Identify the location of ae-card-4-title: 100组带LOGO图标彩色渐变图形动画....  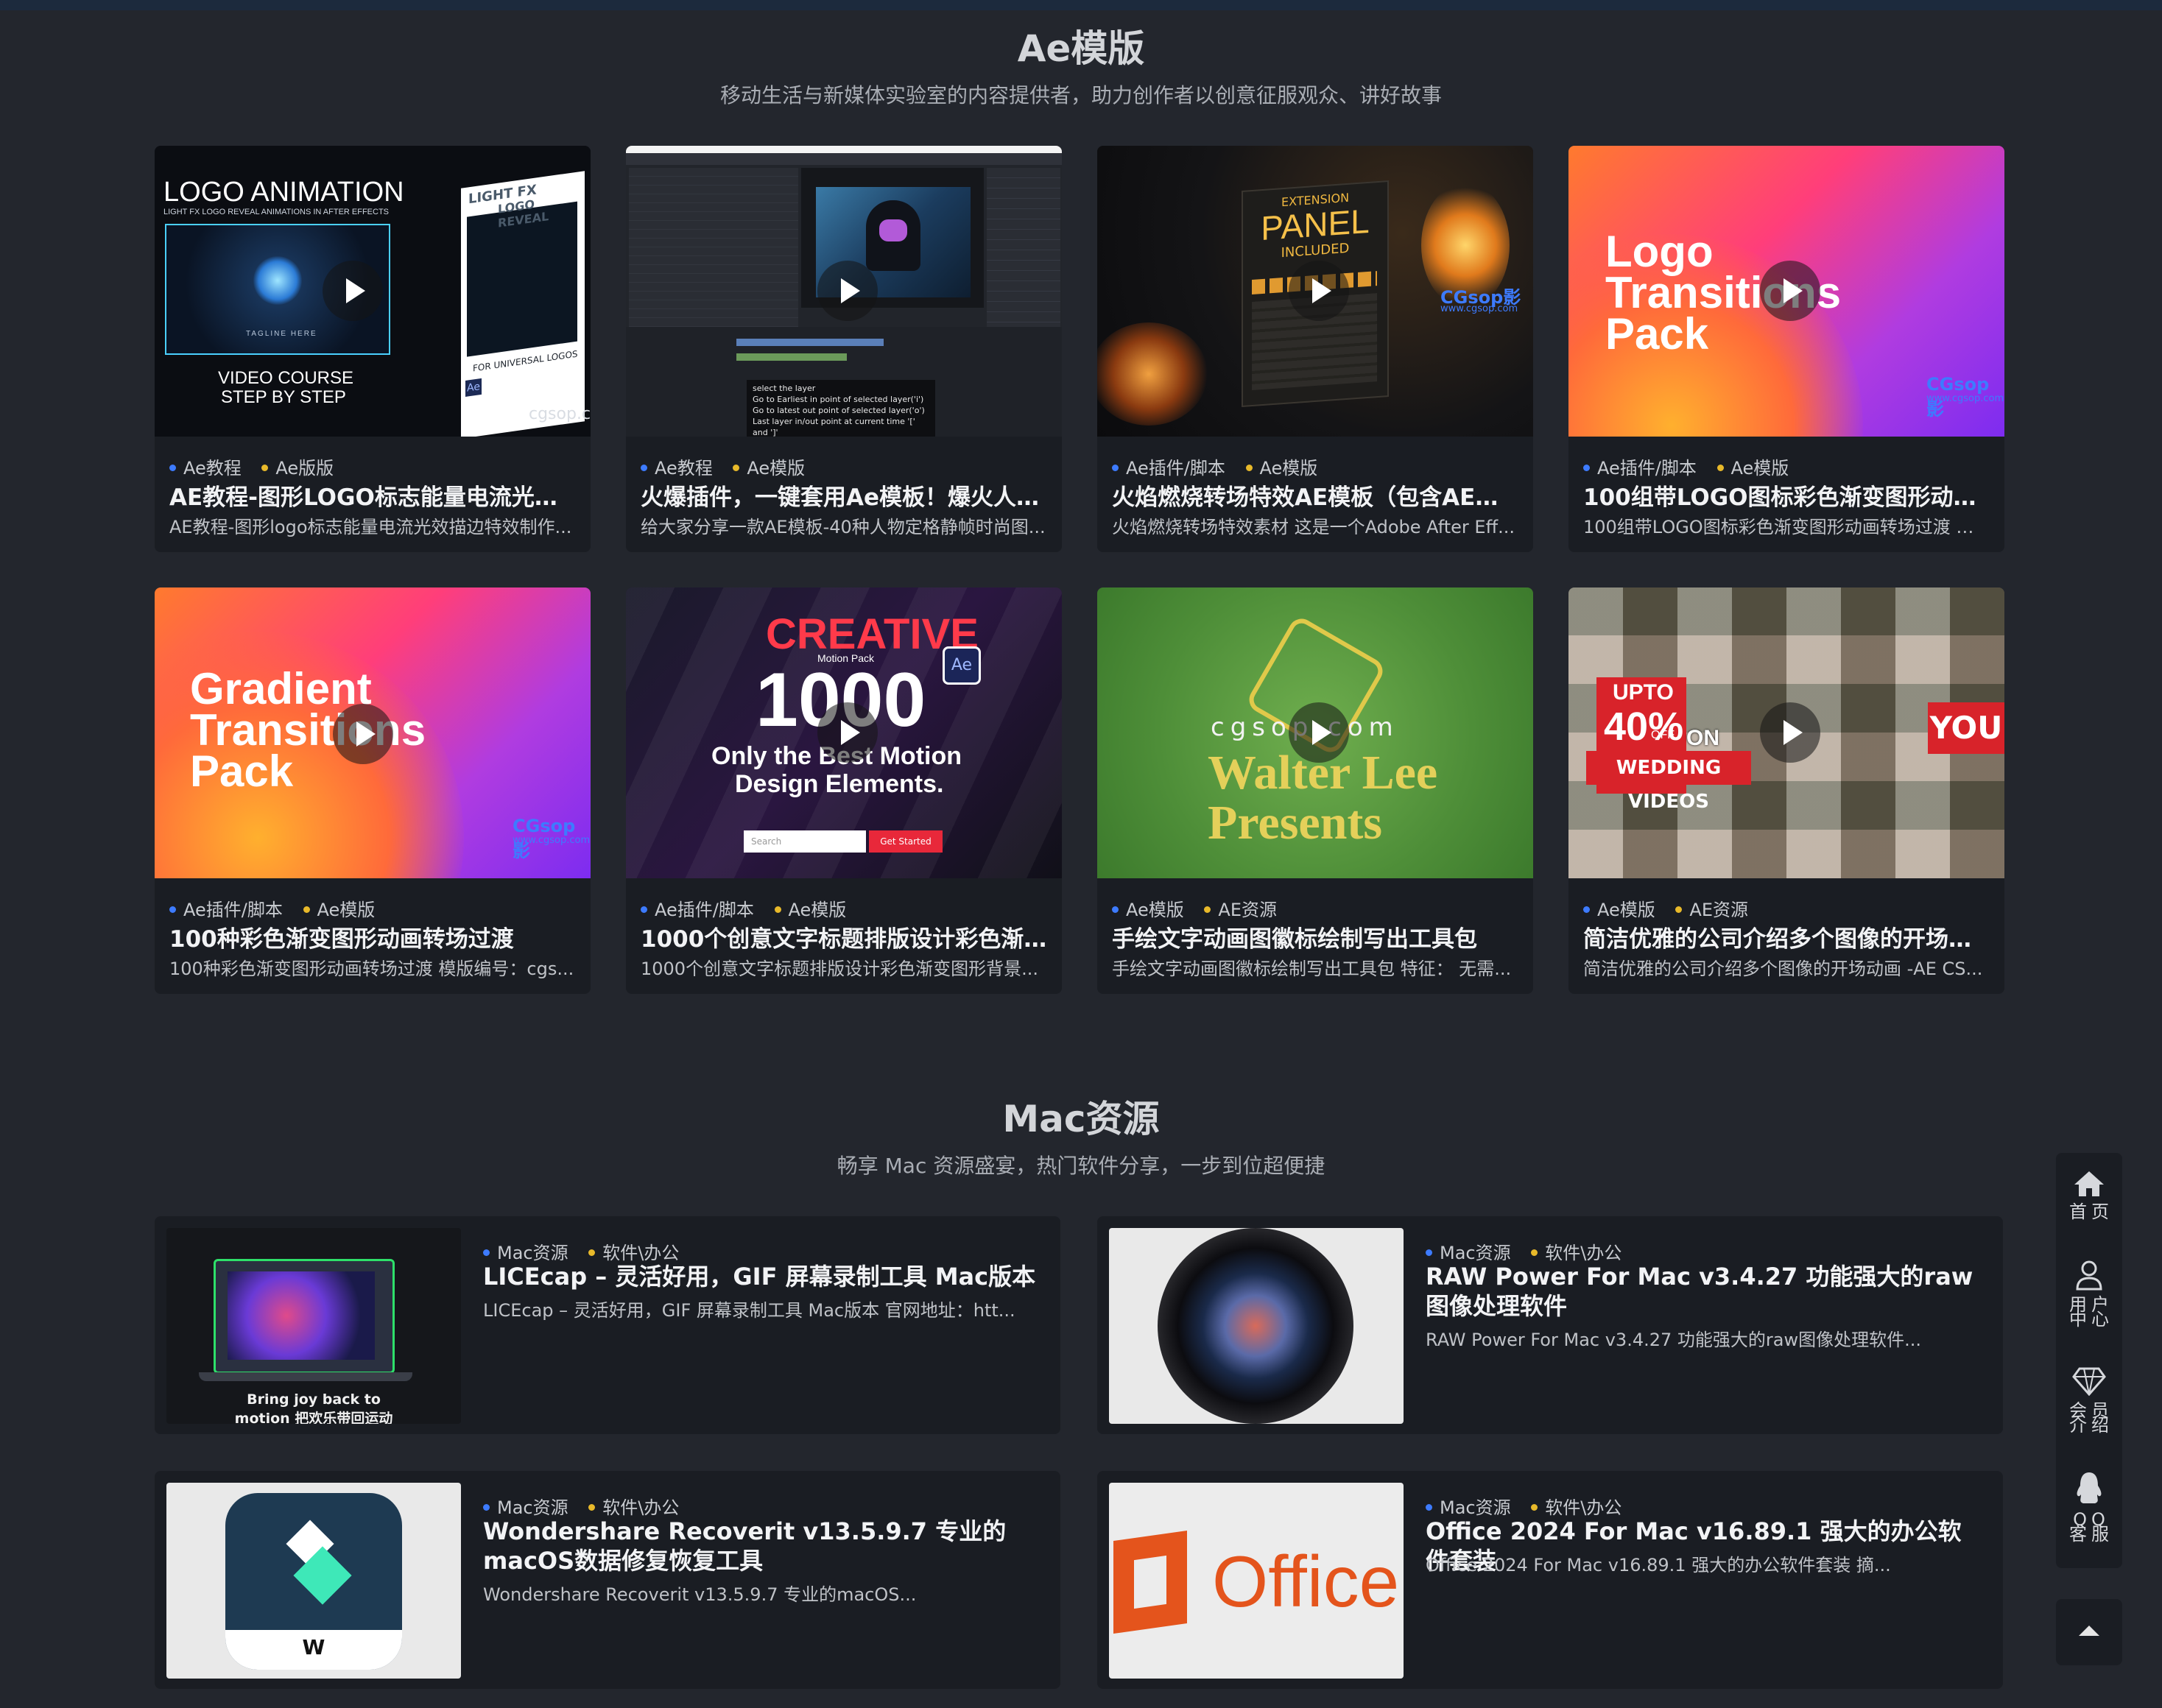
(1786, 495).